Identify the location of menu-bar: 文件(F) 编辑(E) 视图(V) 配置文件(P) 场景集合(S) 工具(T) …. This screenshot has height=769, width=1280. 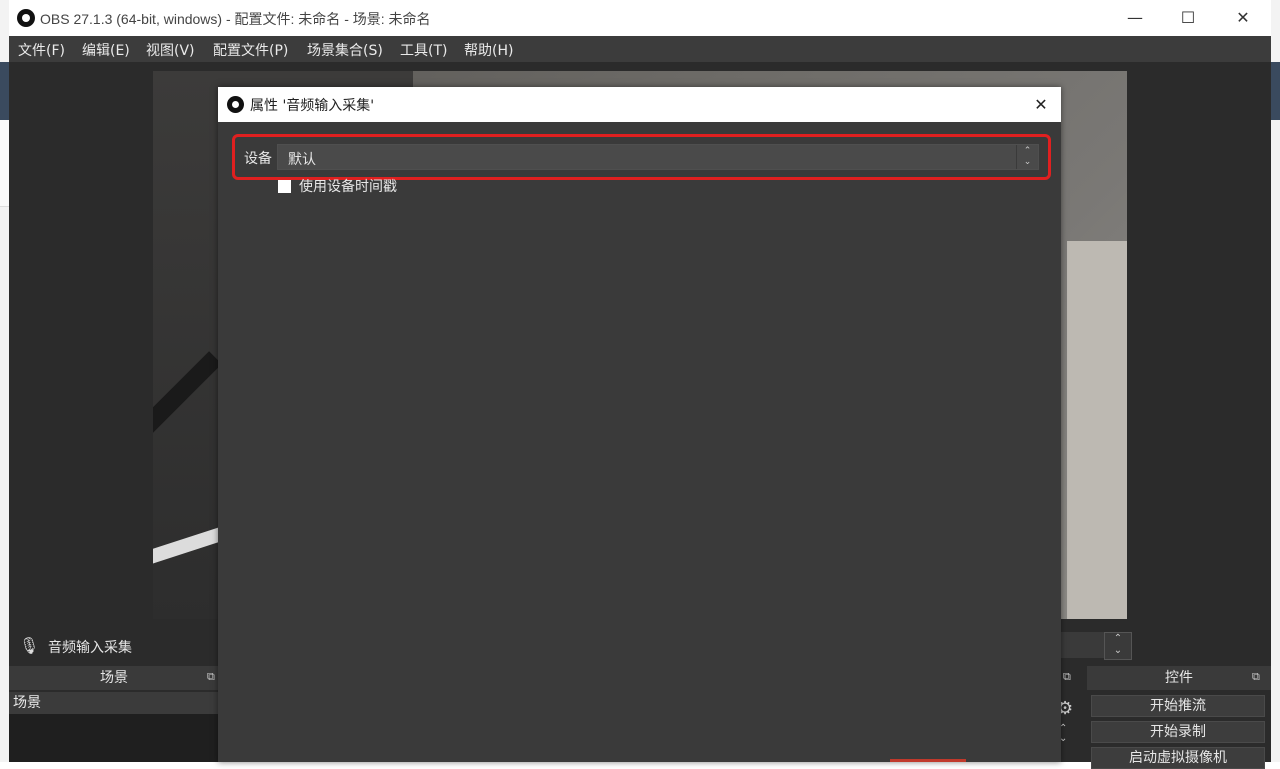
(640, 49).